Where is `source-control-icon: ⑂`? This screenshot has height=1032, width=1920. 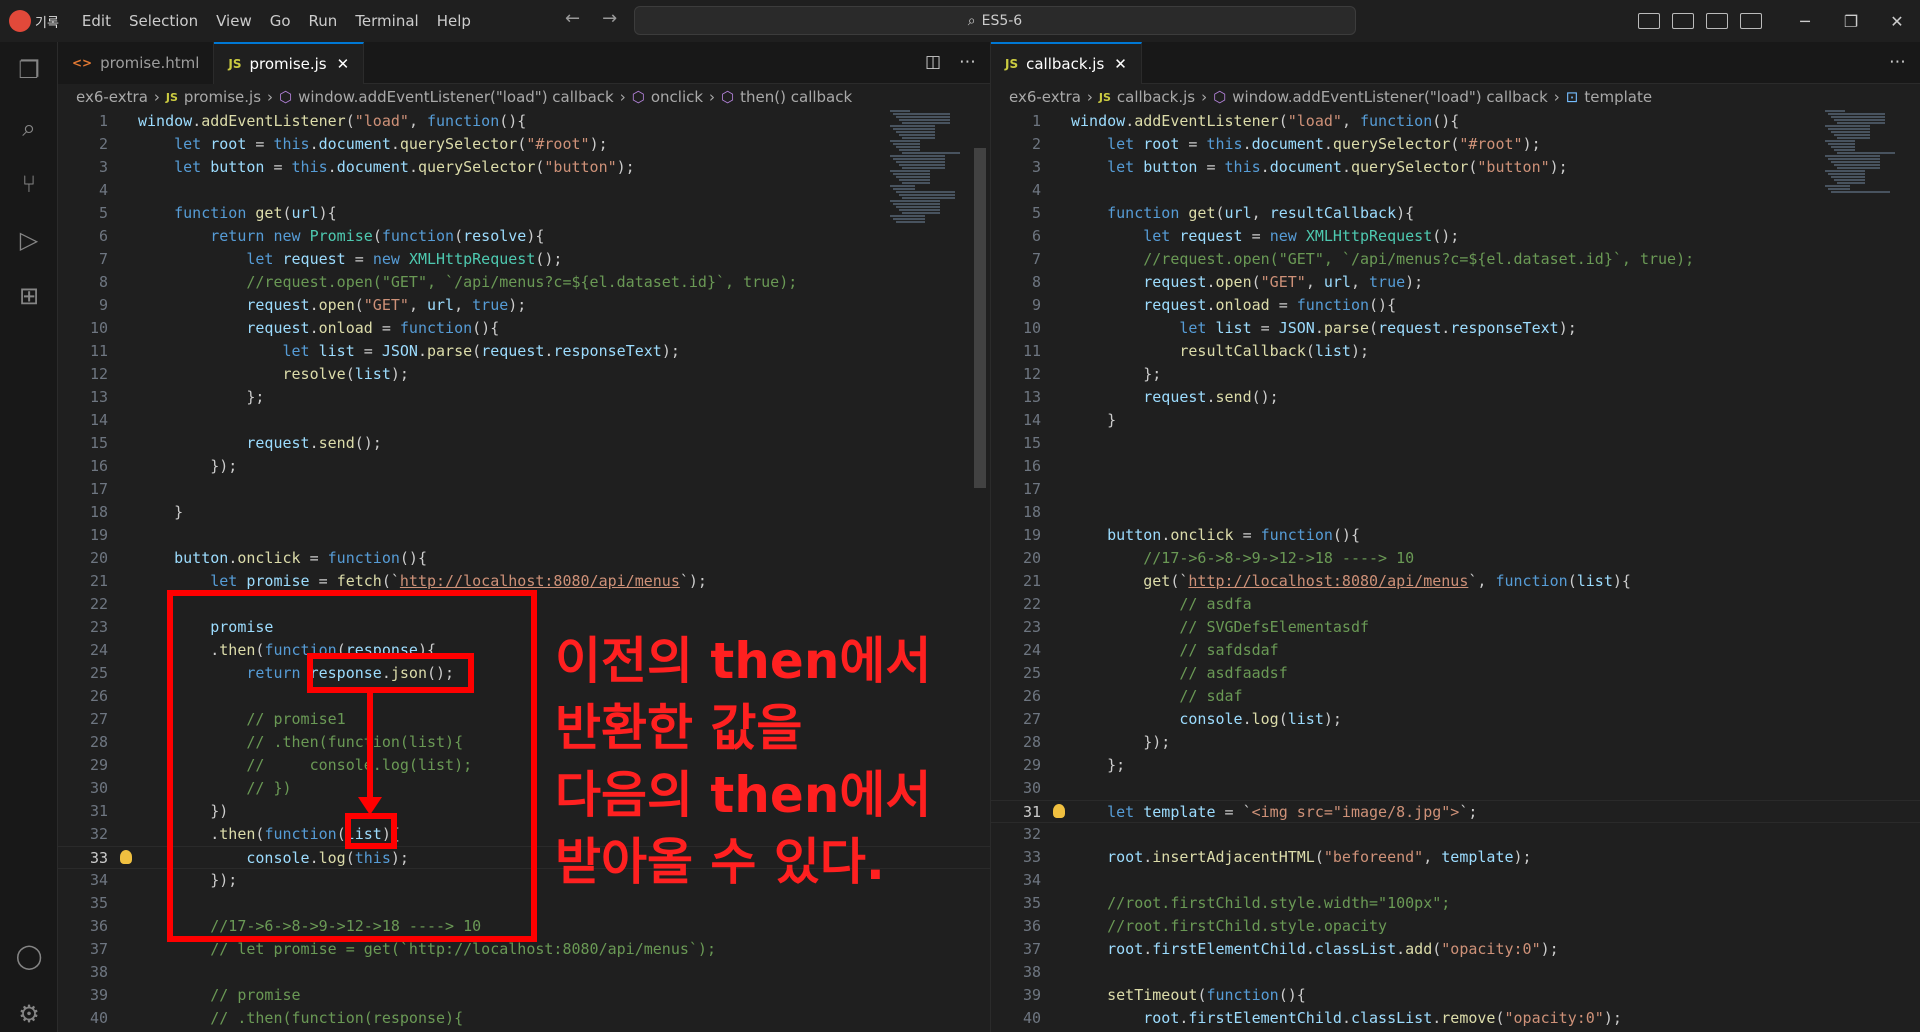 source-control-icon: ⑂ is located at coordinates (29, 184).